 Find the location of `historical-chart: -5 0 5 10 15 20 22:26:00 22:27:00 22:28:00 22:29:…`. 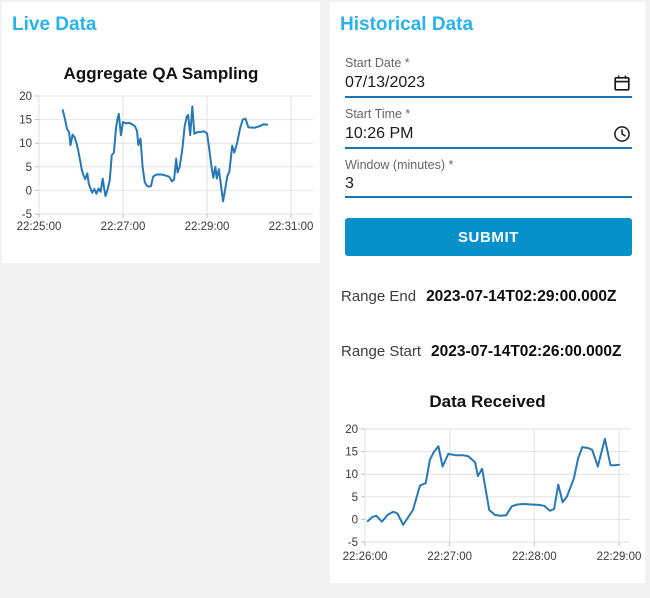

historical-chart: -5 0 5 10 15 20 22:26:00 22:27:00 22:28:00 22:29:… is located at coordinates (492, 493).